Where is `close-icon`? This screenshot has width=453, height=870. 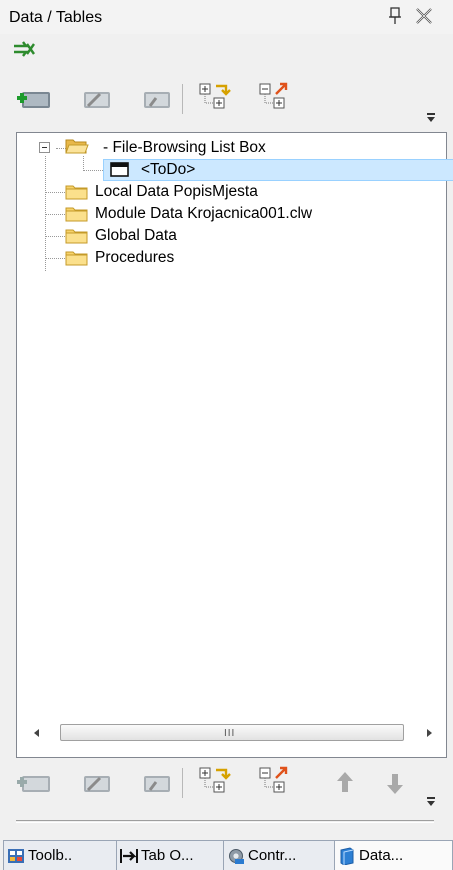 close-icon is located at coordinates (424, 16).